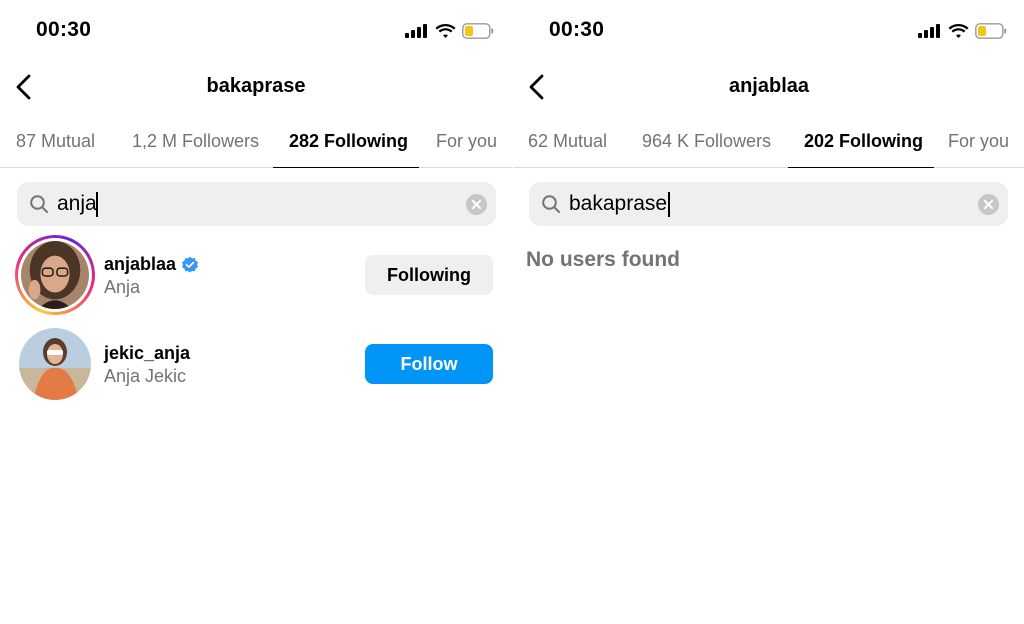 The width and height of the screenshot is (1024, 624). Describe the element at coordinates (140, 264) in the screenshot. I see `username-text: anjablaa` at that location.